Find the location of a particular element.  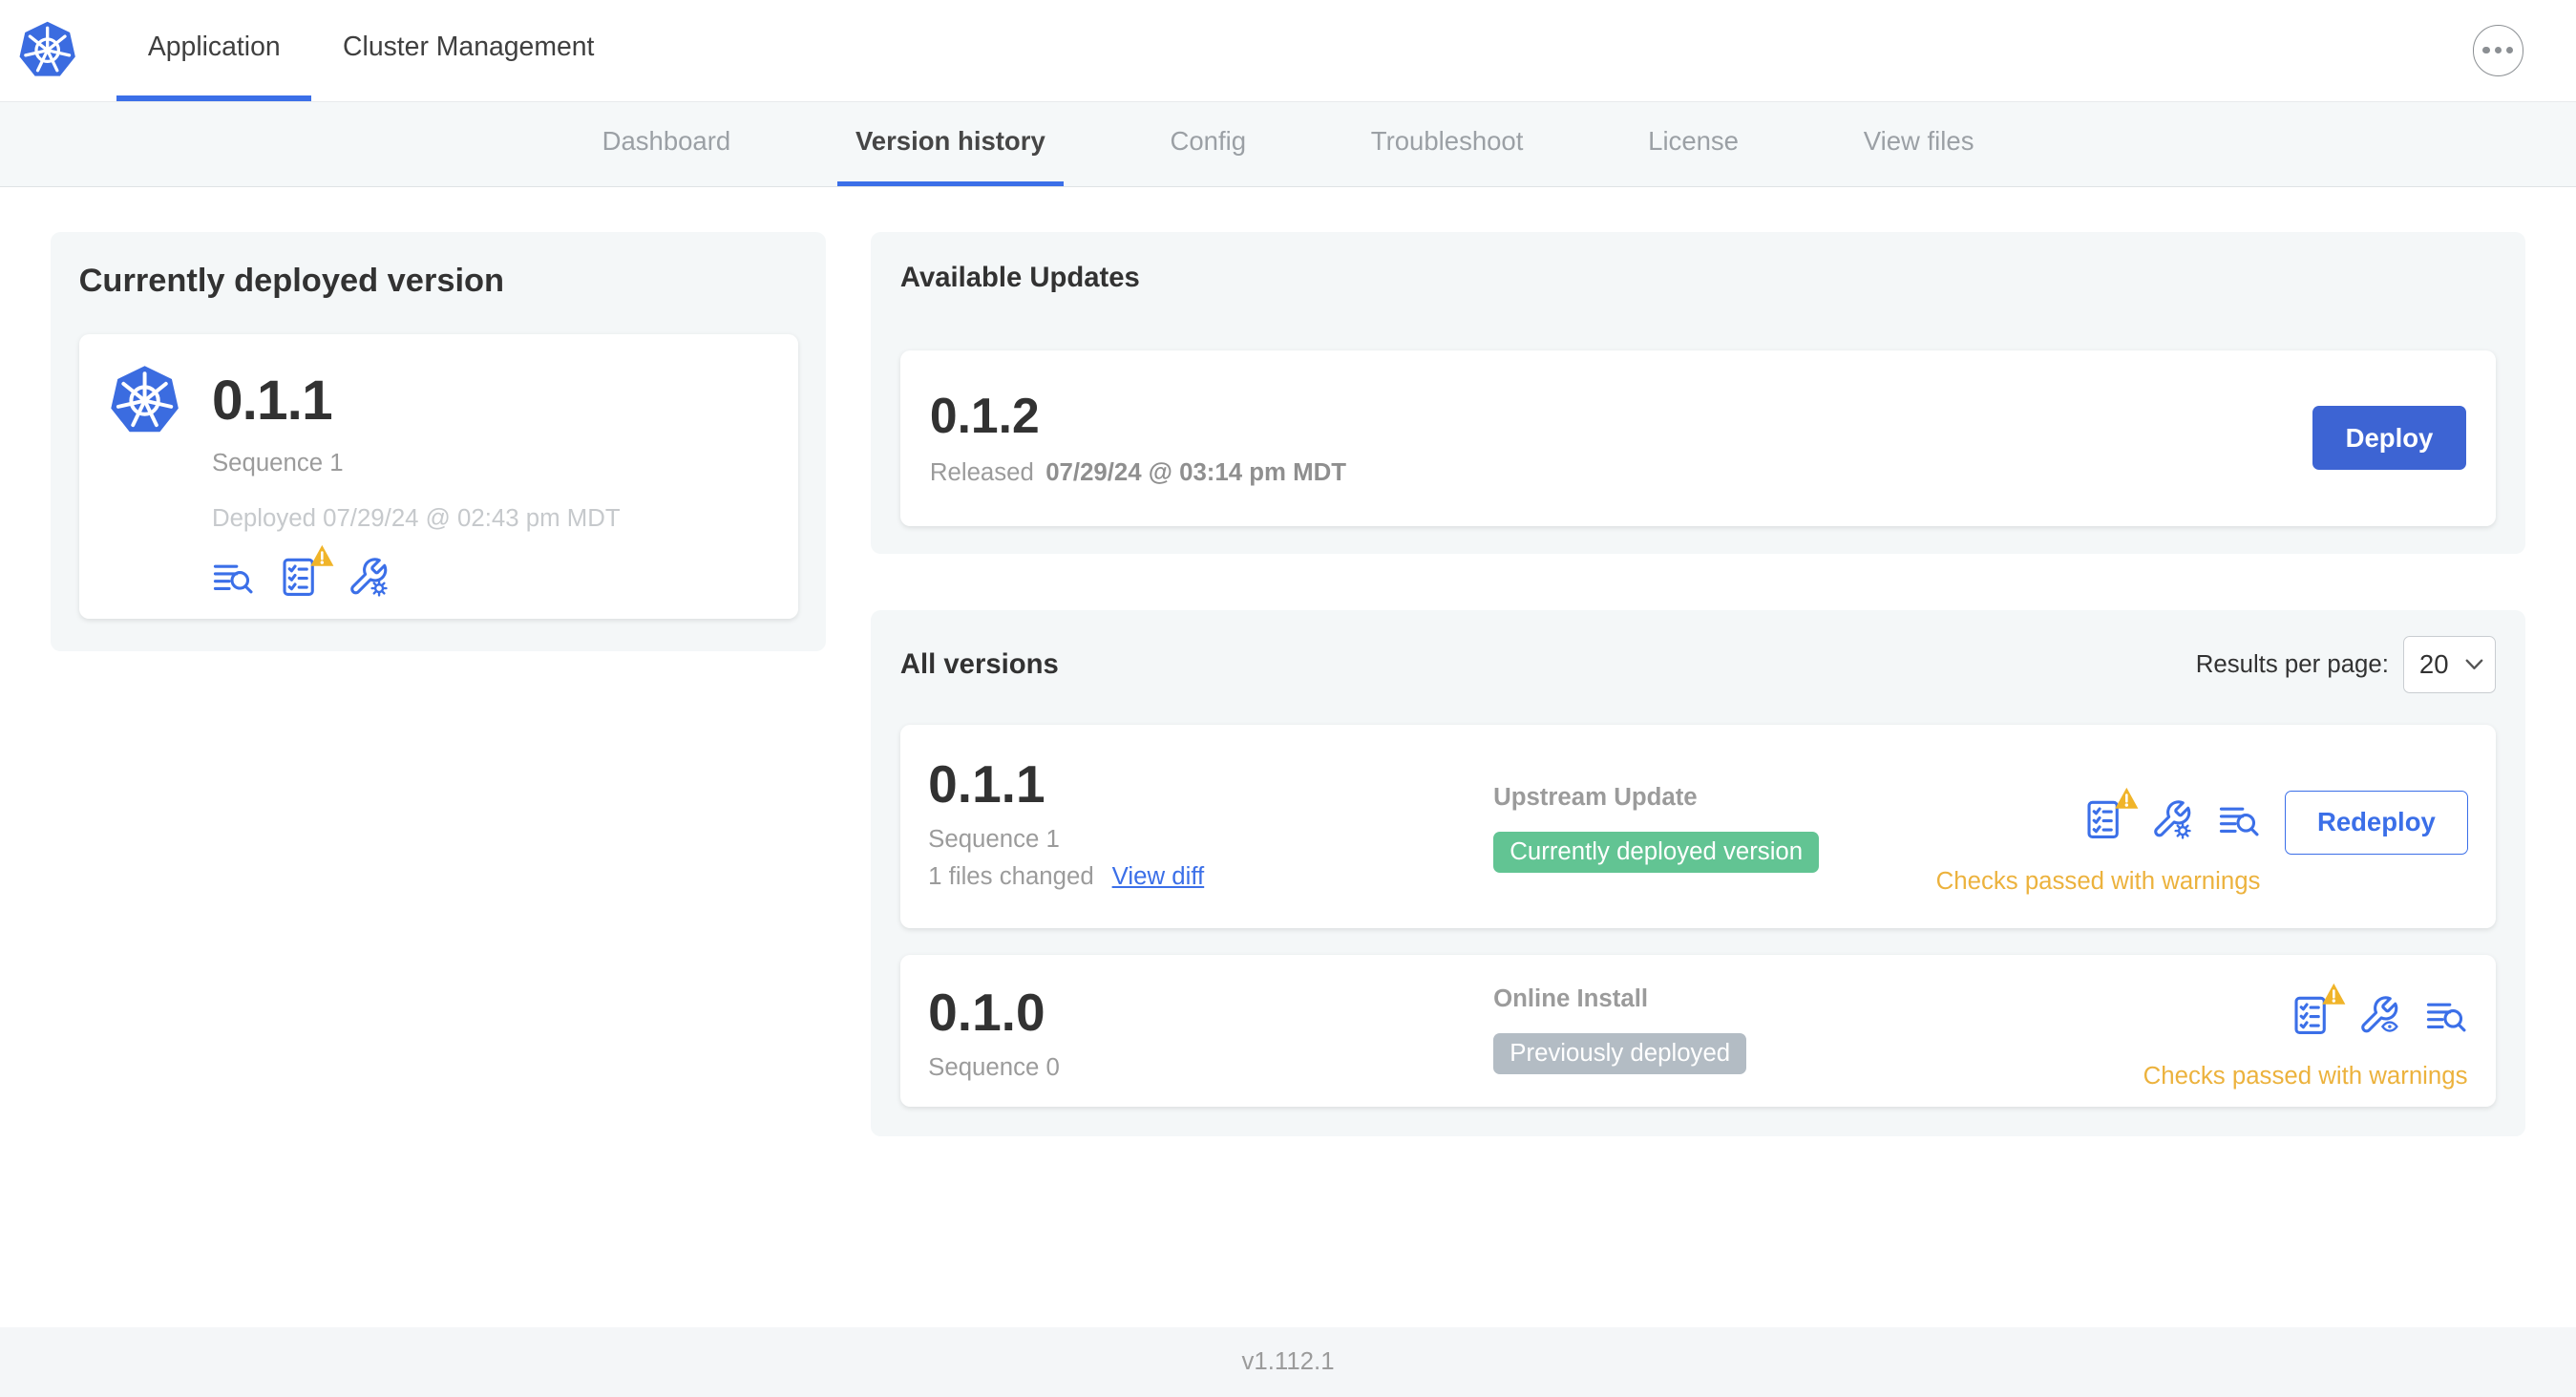

version-info: 0.1.0 Sequence 0 is located at coordinates (1210, 1033).